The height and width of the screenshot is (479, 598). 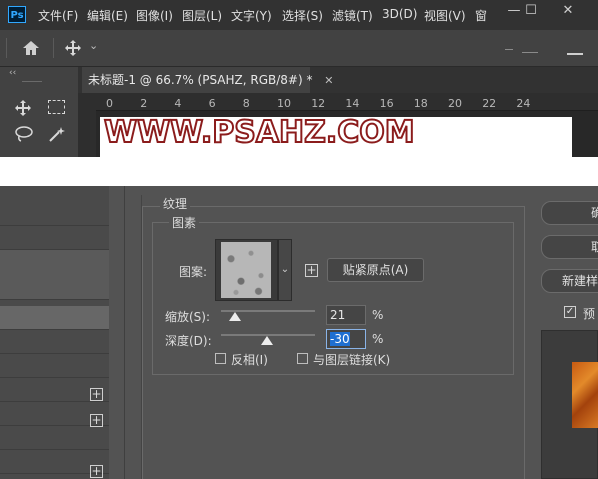 I want to click on ruler-tick-label: 0, so click(x=109, y=103).